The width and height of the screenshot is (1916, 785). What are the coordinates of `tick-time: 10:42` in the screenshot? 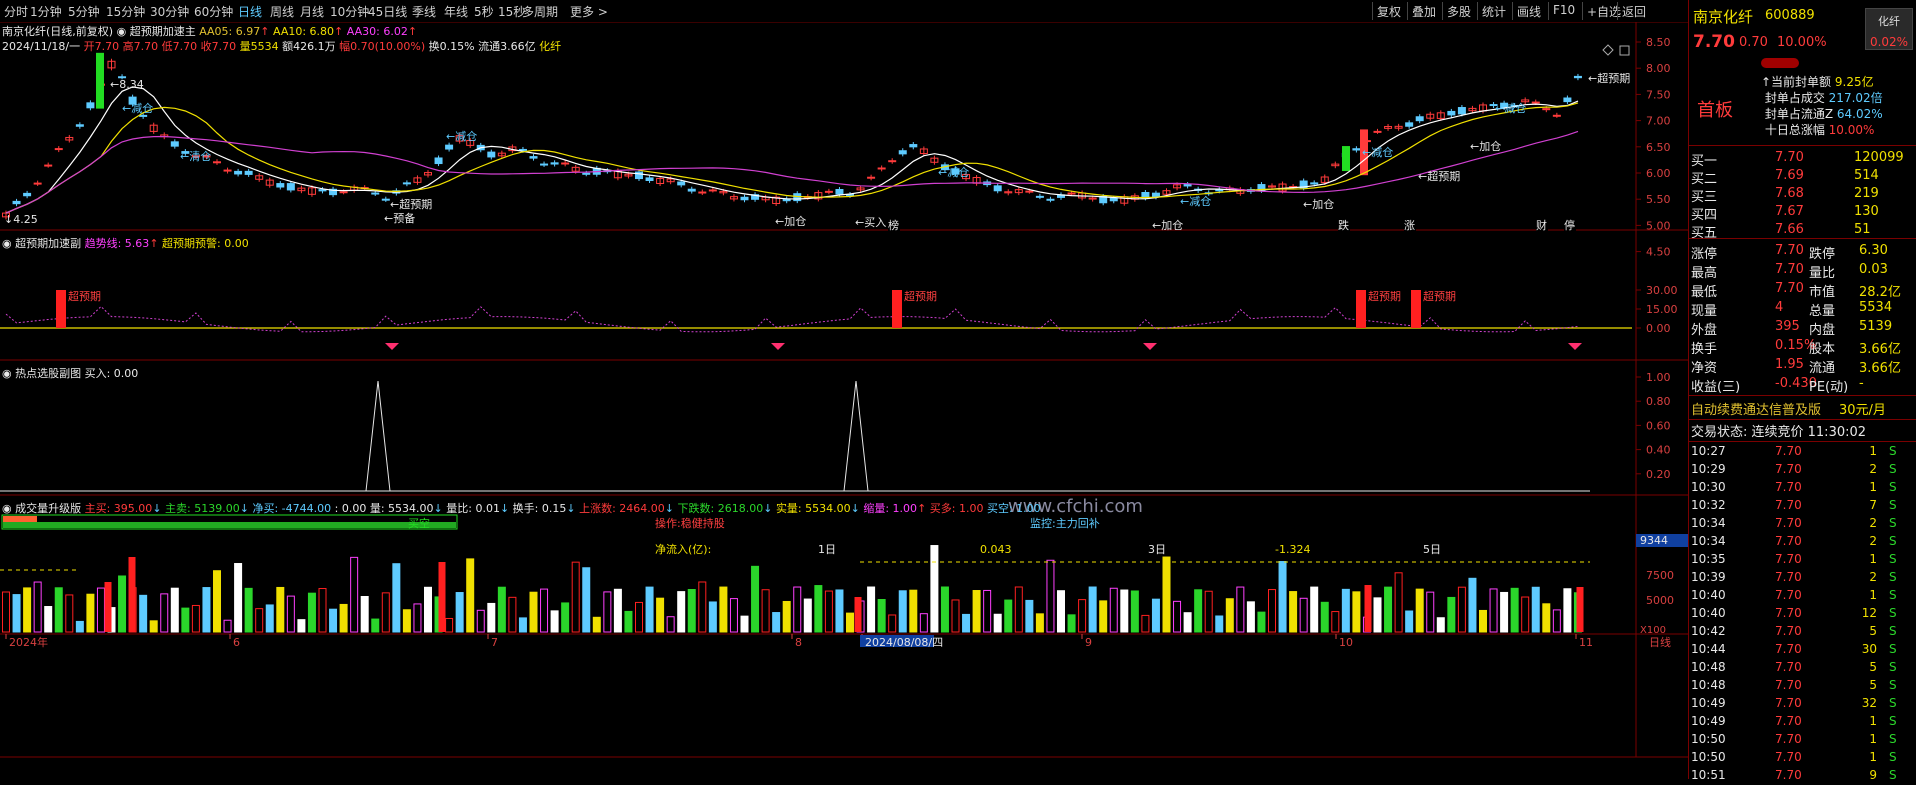 It's located at (1708, 631).